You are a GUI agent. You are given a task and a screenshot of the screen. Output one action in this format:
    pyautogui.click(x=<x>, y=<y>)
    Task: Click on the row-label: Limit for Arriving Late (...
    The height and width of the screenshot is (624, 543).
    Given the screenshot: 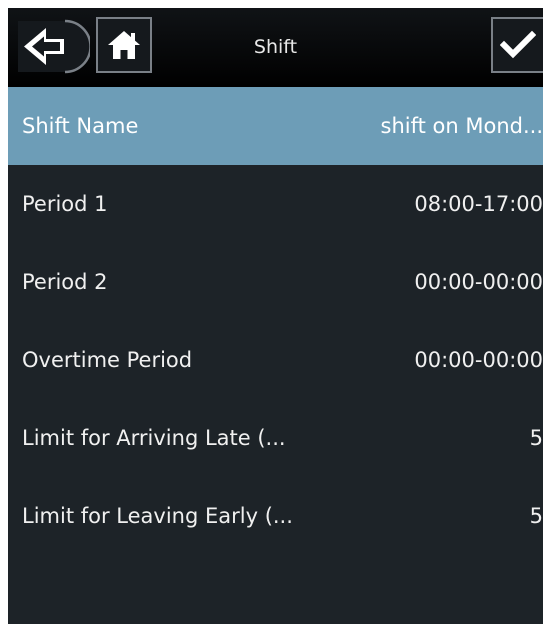 What is the action you would take?
    pyautogui.click(x=154, y=438)
    